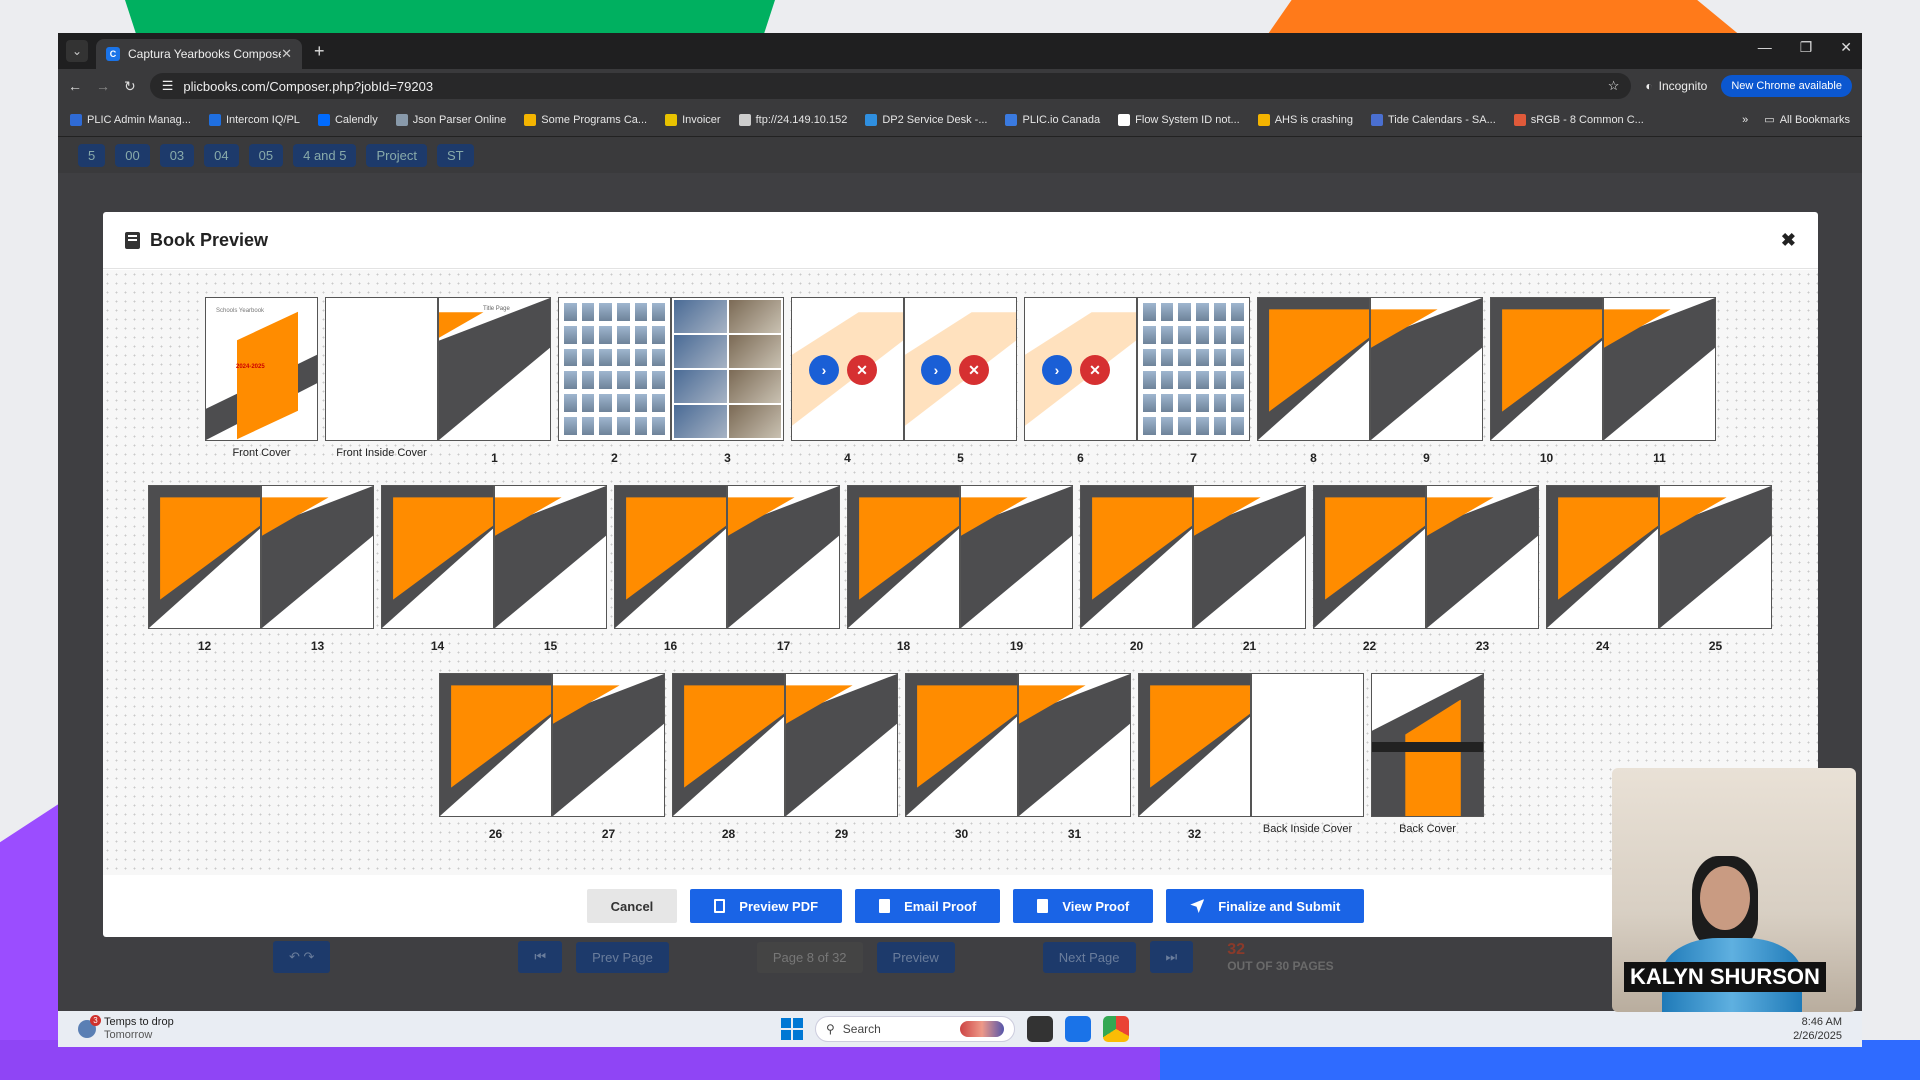 The image size is (1920, 1080). What do you see at coordinates (1846, 47) in the screenshot?
I see `close-window-icon: ✕` at bounding box center [1846, 47].